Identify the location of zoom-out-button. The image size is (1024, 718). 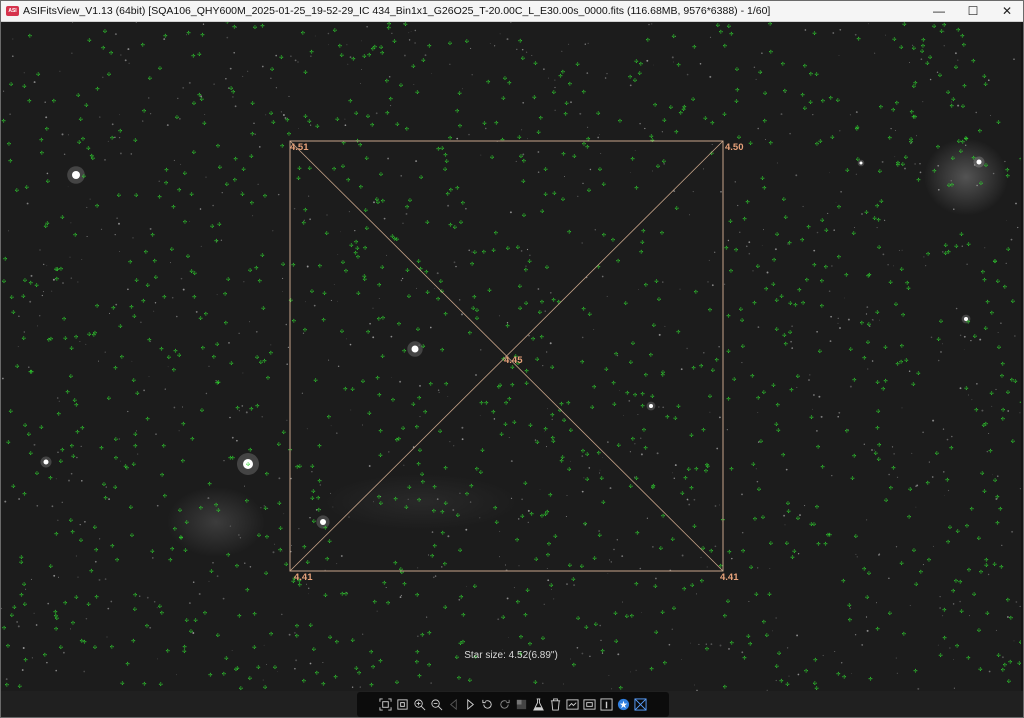
(436, 704).